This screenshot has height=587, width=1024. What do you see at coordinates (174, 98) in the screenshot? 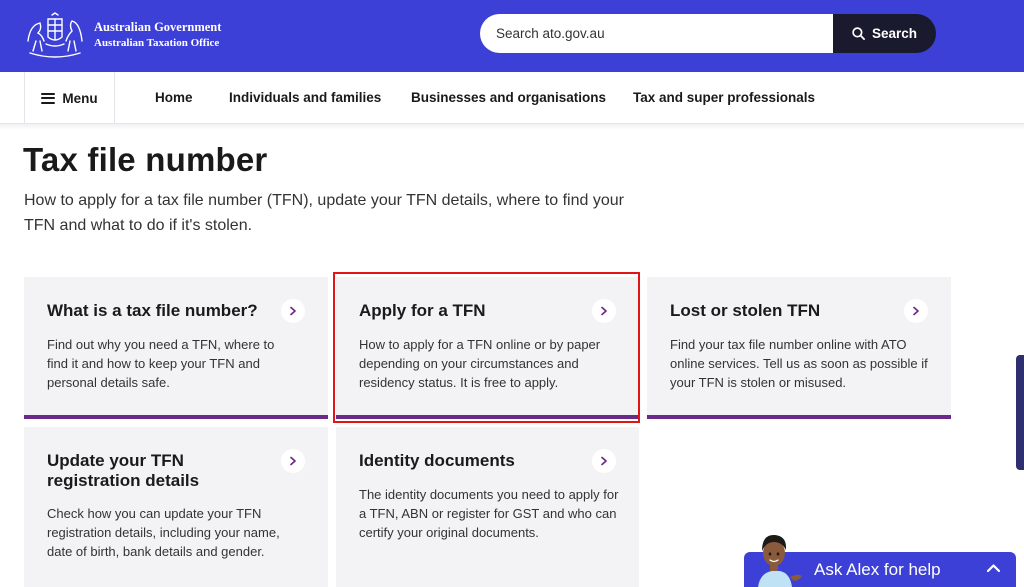
I see `nav-link-home: Home` at bounding box center [174, 98].